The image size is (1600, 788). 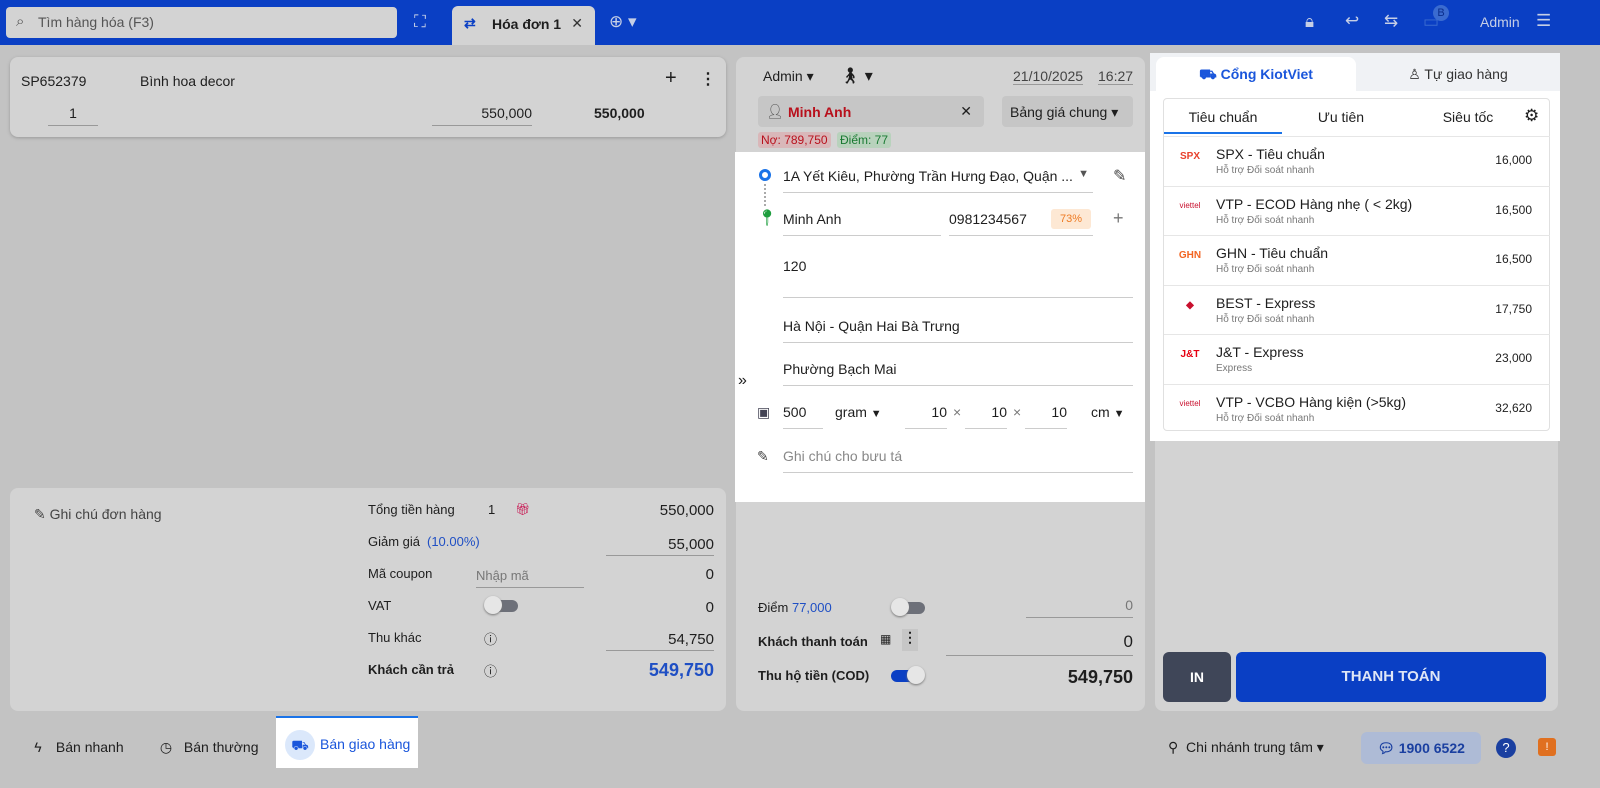 What do you see at coordinates (958, 278) in the screenshot?
I see `street-input: 120` at bounding box center [958, 278].